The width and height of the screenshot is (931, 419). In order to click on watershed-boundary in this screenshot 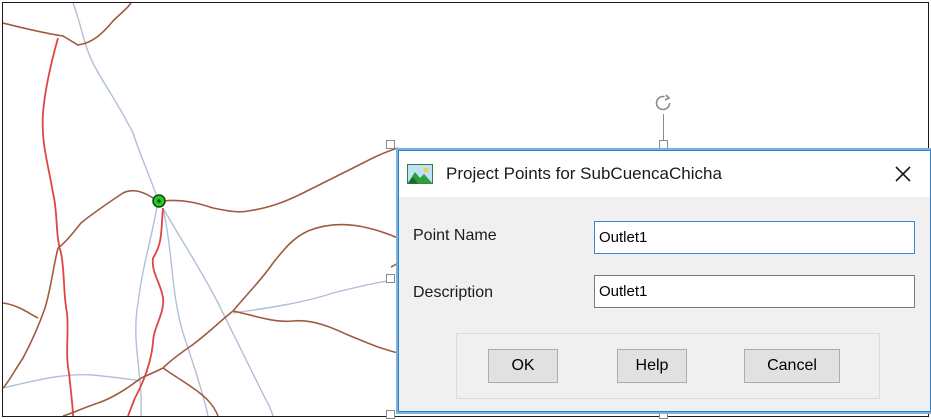, I will do `click(103, 226)`.